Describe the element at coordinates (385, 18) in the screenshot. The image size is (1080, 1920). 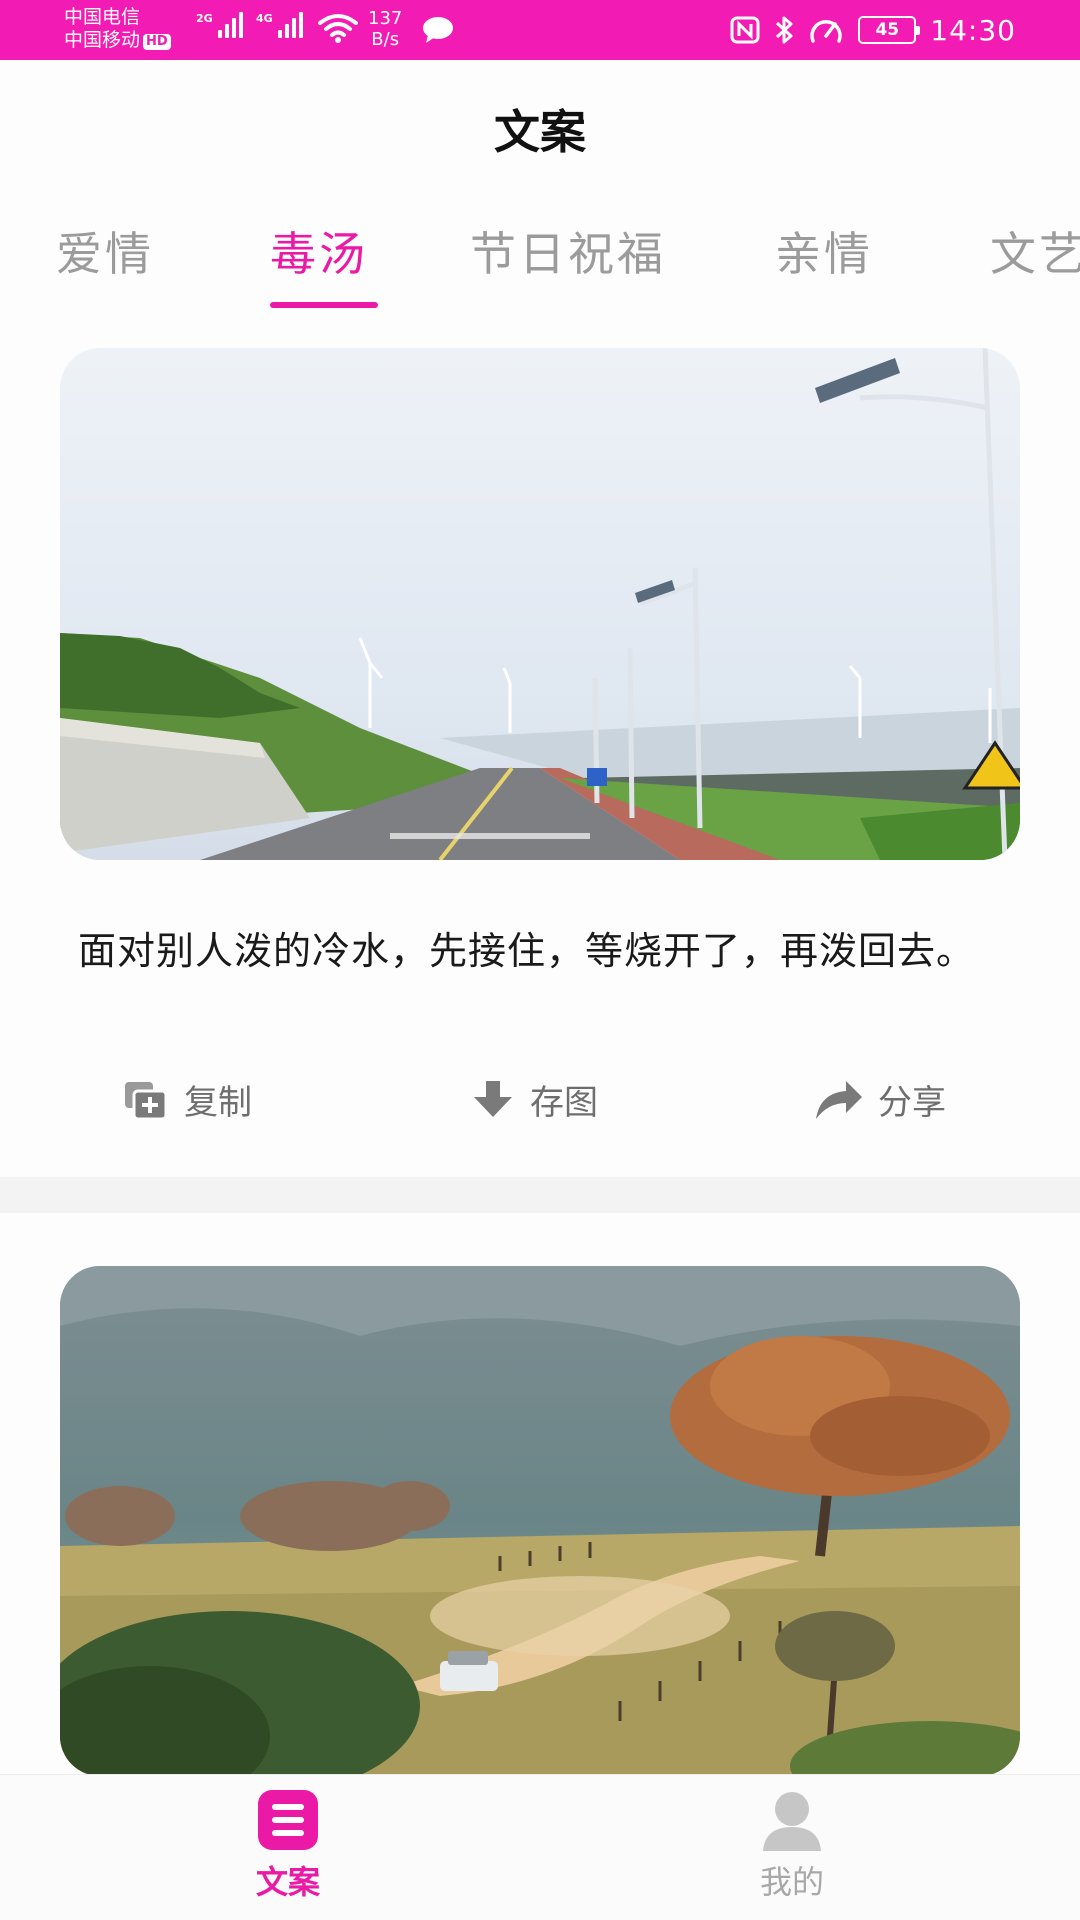
I see `net-speed-value: 137` at that location.